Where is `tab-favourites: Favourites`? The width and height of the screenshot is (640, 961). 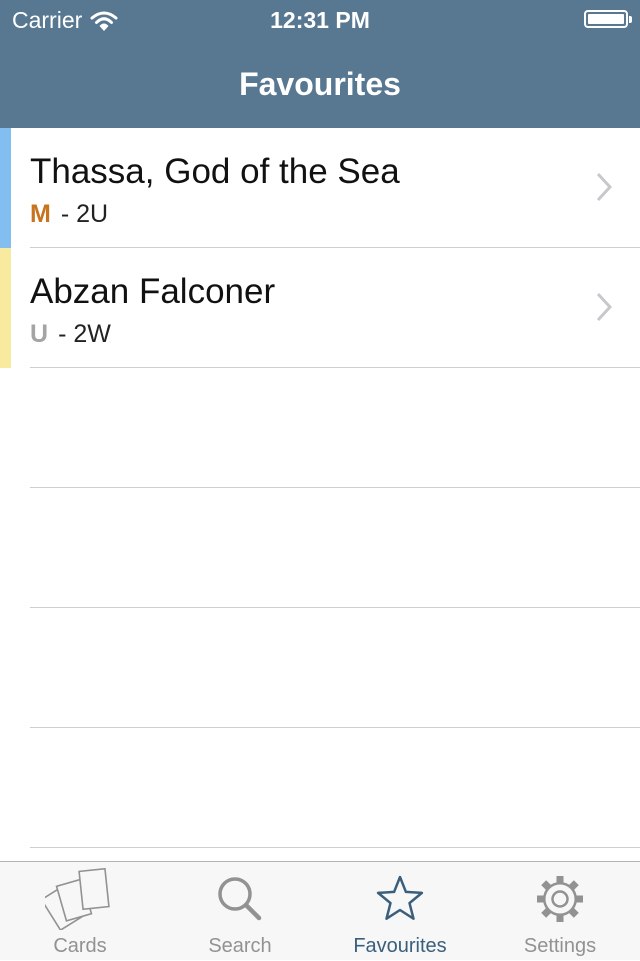
tab-favourites: Favourites is located at coordinates (400, 911).